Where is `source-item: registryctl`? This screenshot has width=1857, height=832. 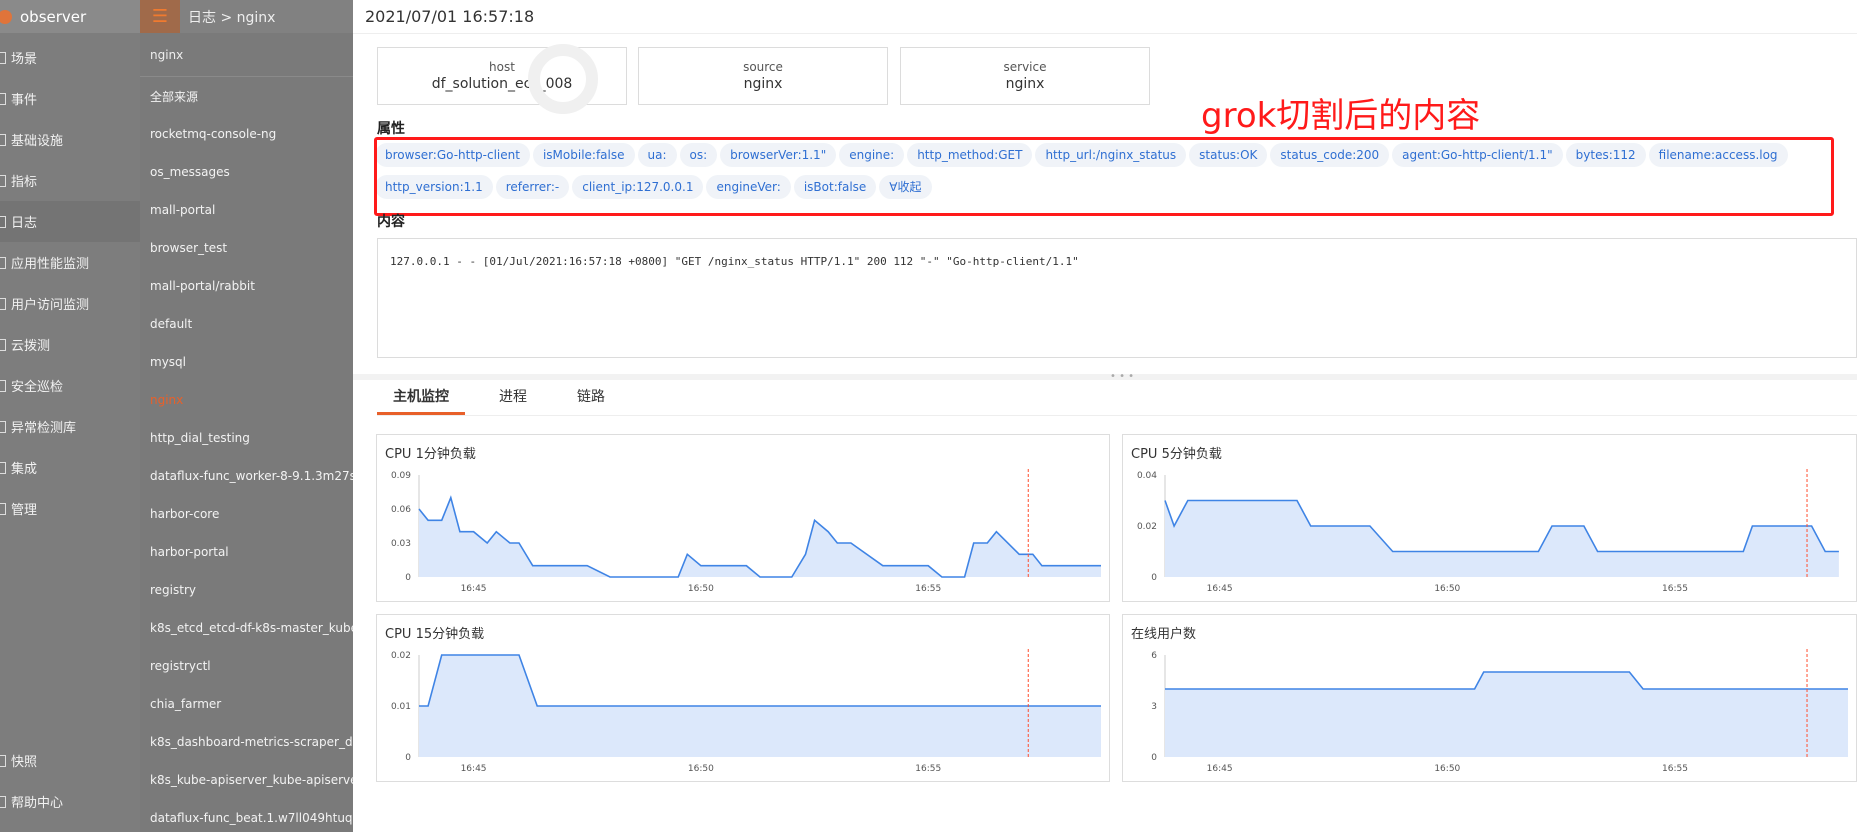
source-item: registryctl is located at coordinates (246, 666).